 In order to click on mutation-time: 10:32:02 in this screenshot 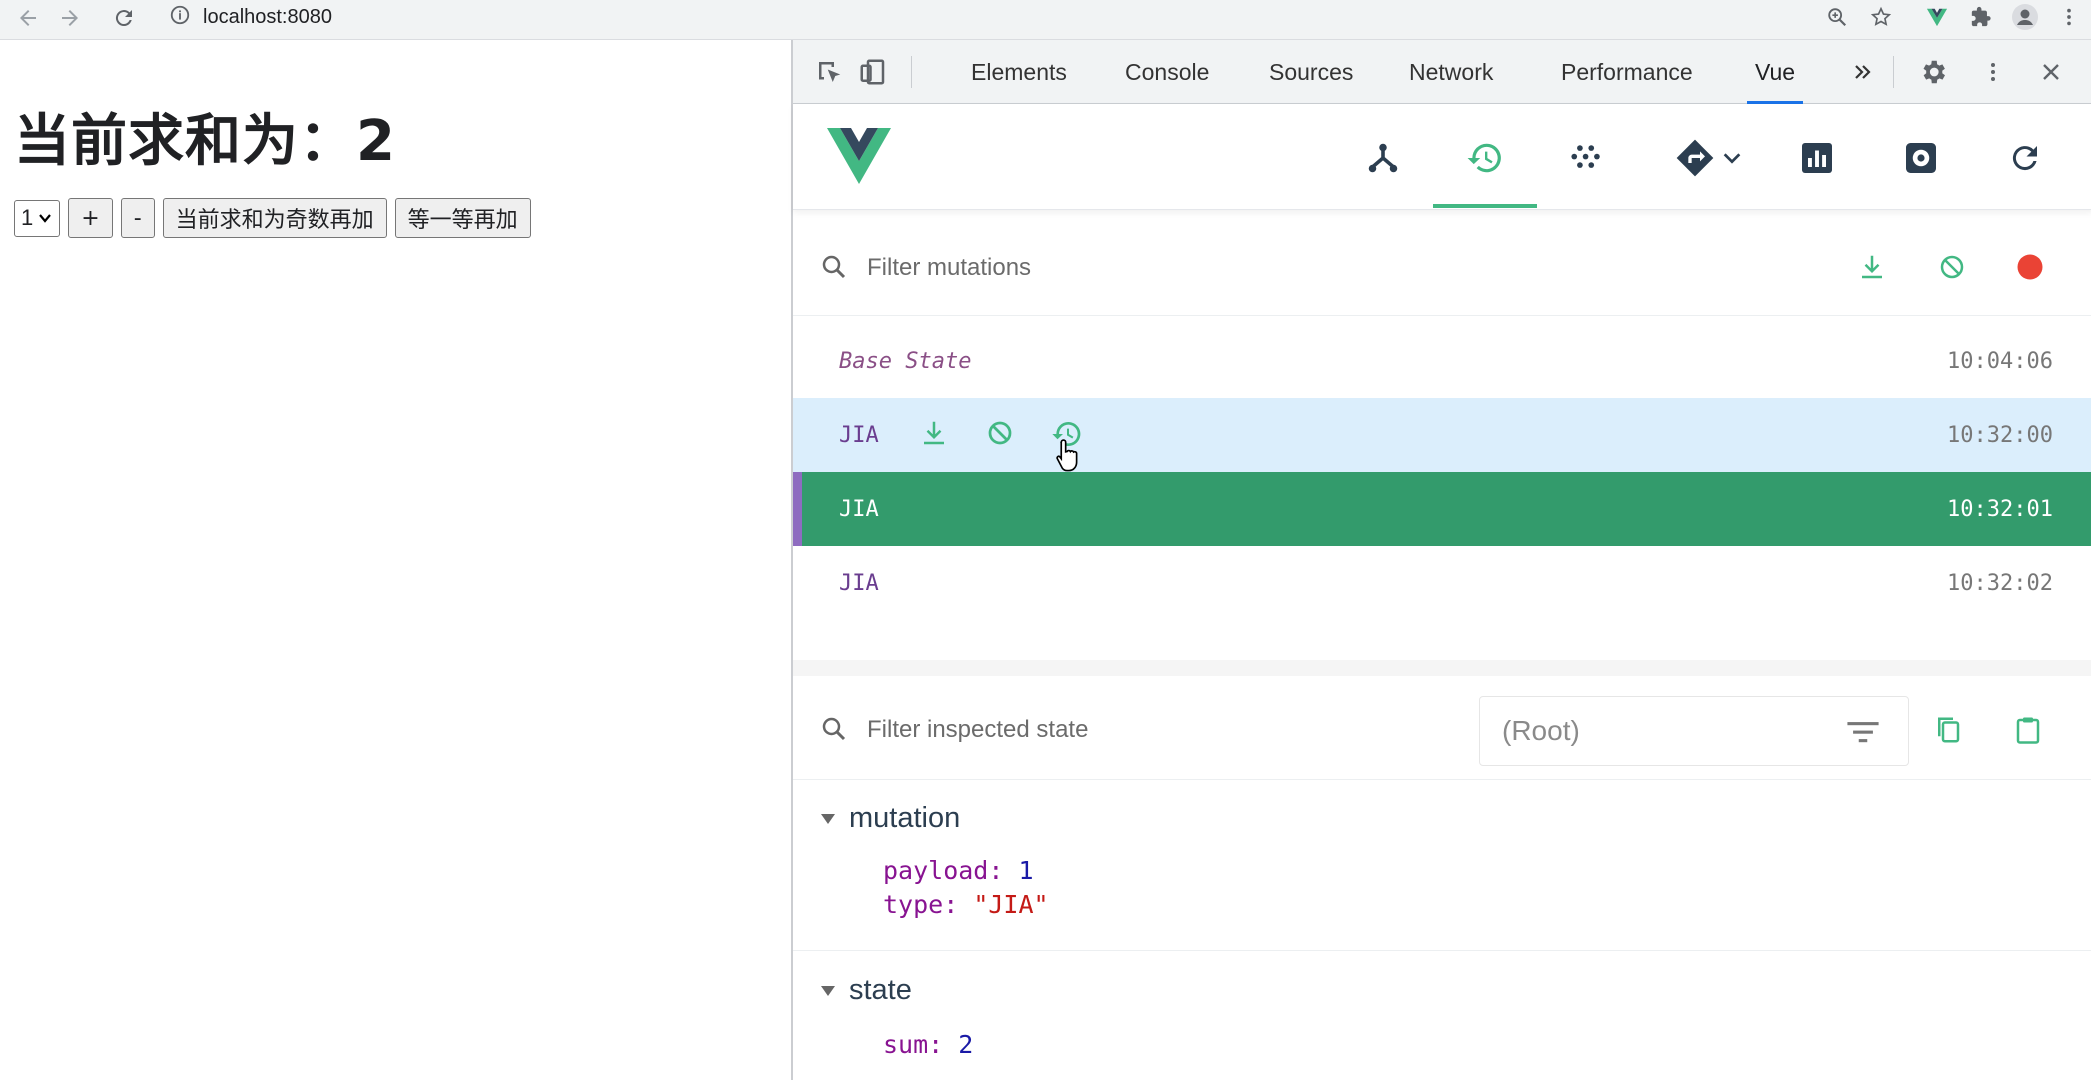, I will do `click(2000, 583)`.